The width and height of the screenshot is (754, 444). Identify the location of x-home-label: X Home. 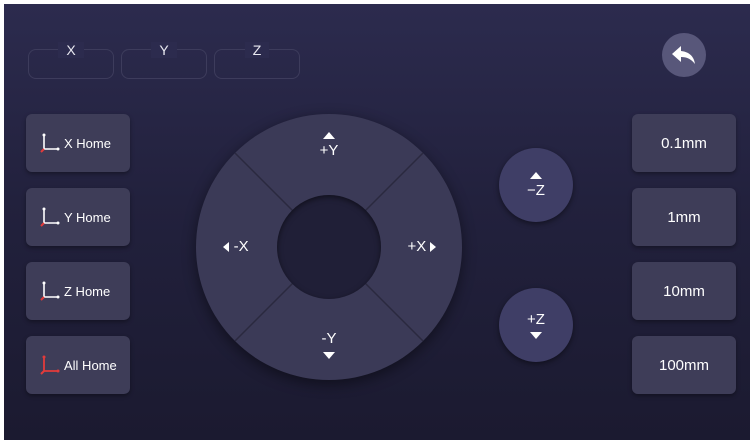
(87, 143).